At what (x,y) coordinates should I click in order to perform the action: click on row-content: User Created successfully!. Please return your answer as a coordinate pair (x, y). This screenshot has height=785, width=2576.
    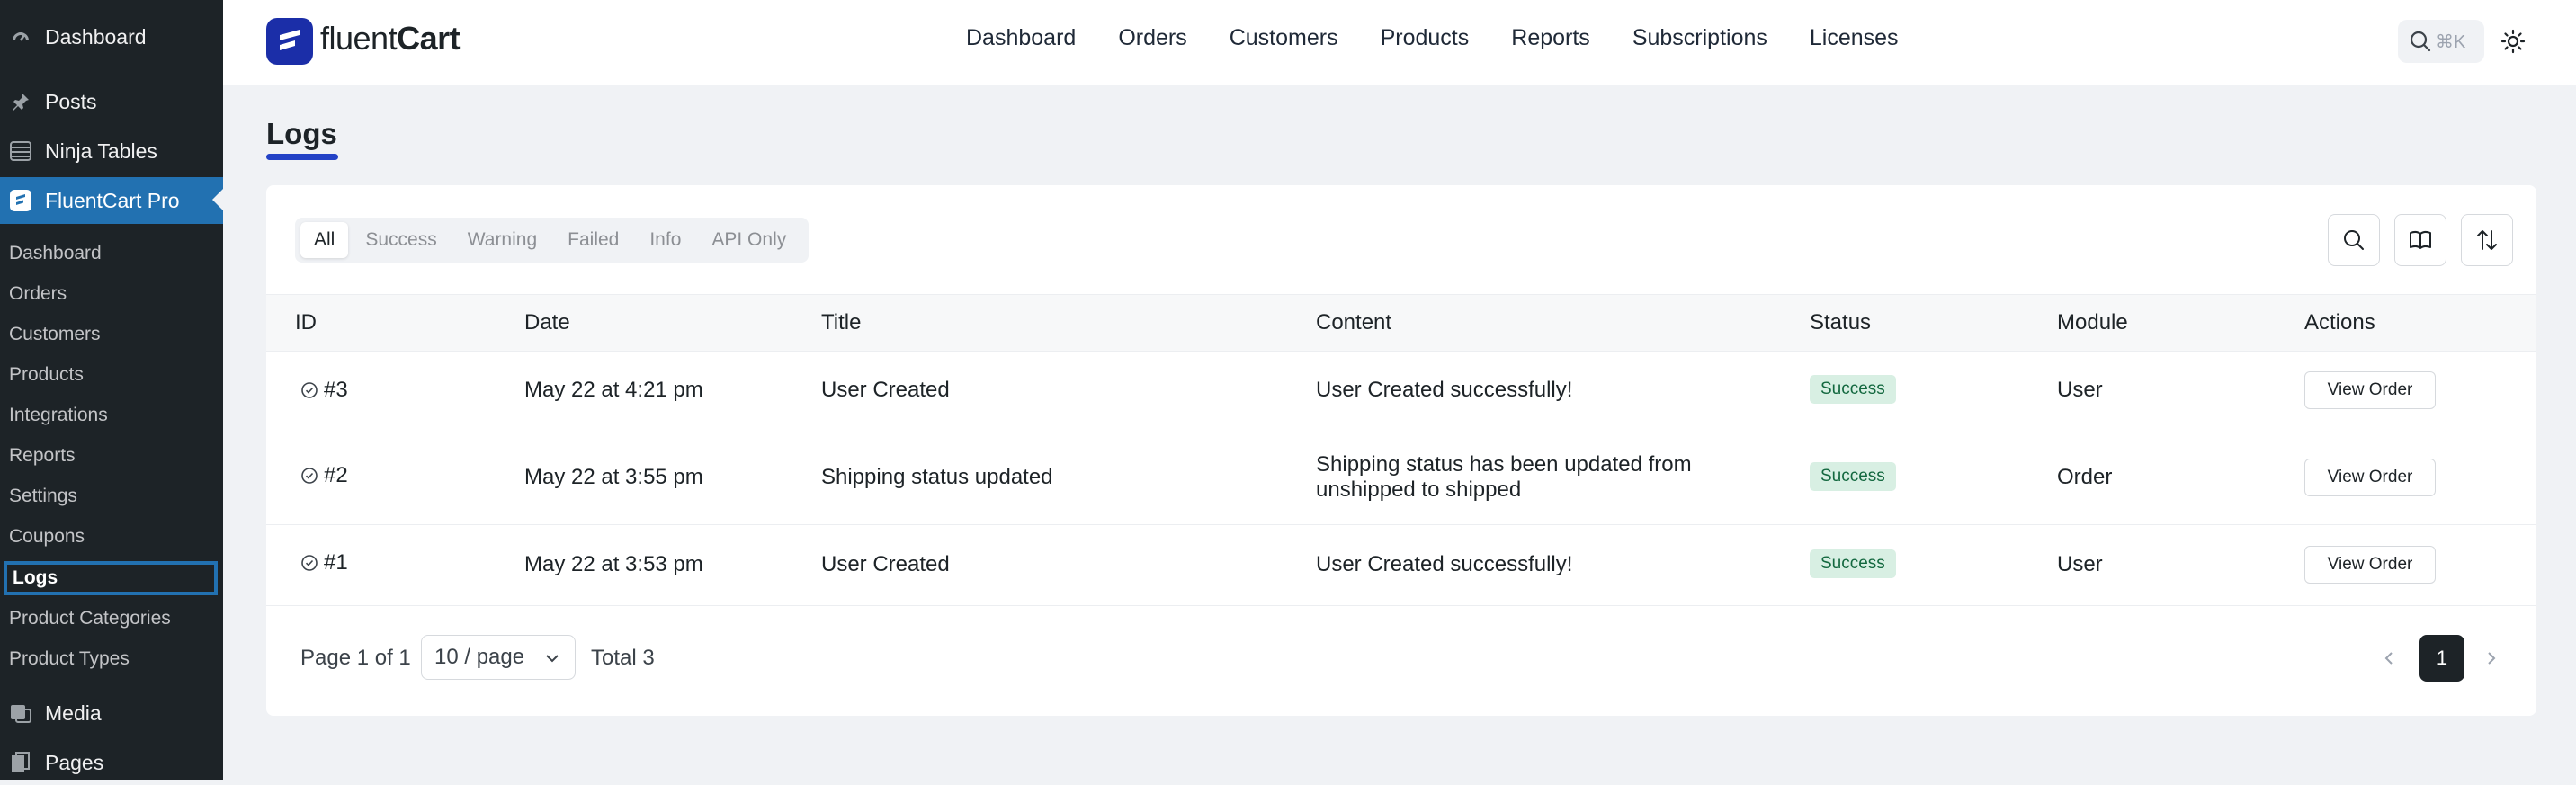
    Looking at the image, I should click on (1444, 390).